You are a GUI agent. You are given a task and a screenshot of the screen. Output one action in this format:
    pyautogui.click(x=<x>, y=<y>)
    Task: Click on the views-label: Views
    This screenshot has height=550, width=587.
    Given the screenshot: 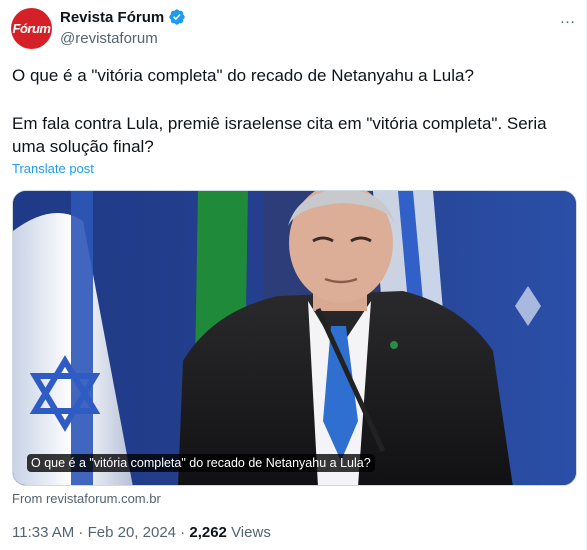 What is the action you would take?
    pyautogui.click(x=248, y=532)
    